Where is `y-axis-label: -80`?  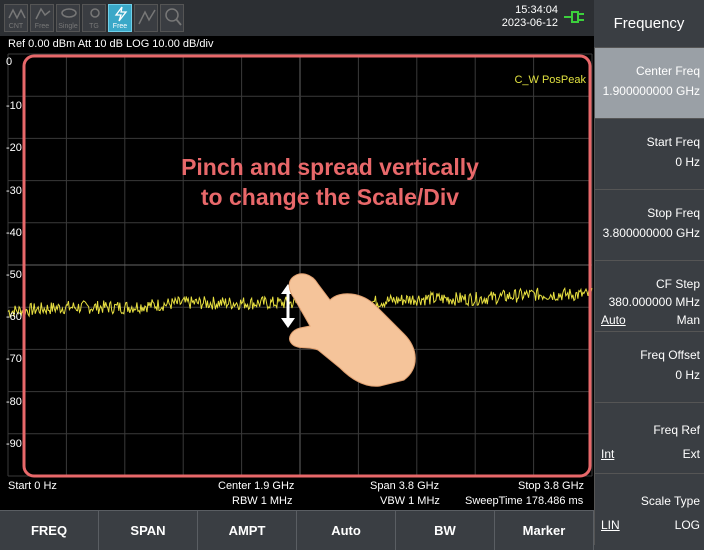 y-axis-label: -80 is located at coordinates (14, 401).